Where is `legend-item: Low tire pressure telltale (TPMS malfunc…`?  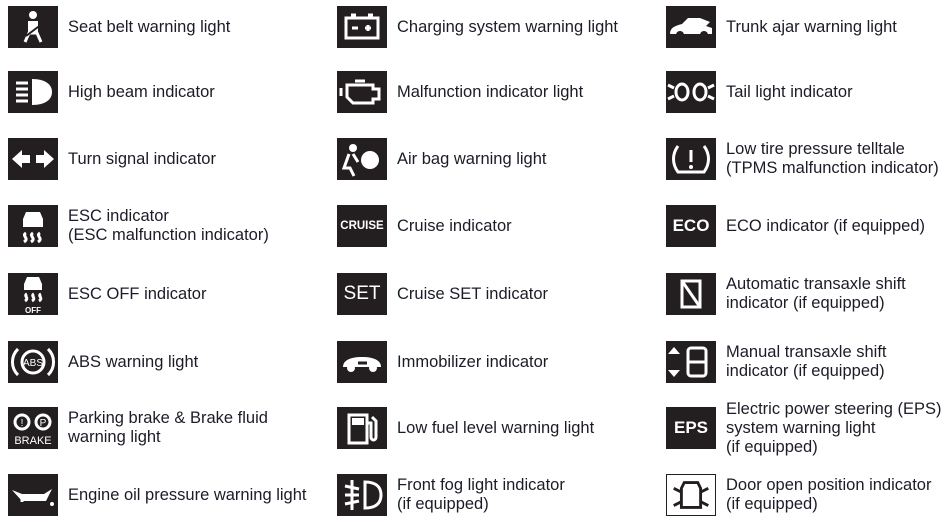 legend-item: Low tire pressure telltale (TPMS malfunc… is located at coordinates (802, 159).